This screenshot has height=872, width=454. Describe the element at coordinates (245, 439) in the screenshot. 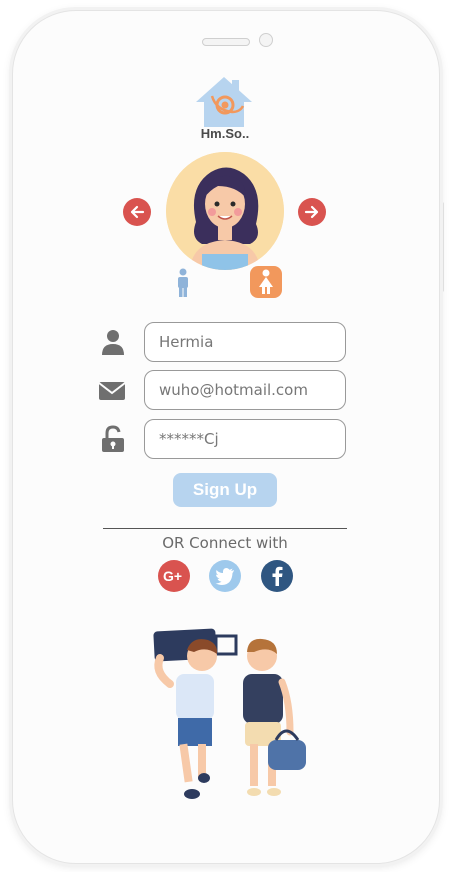

I see `password-field` at that location.